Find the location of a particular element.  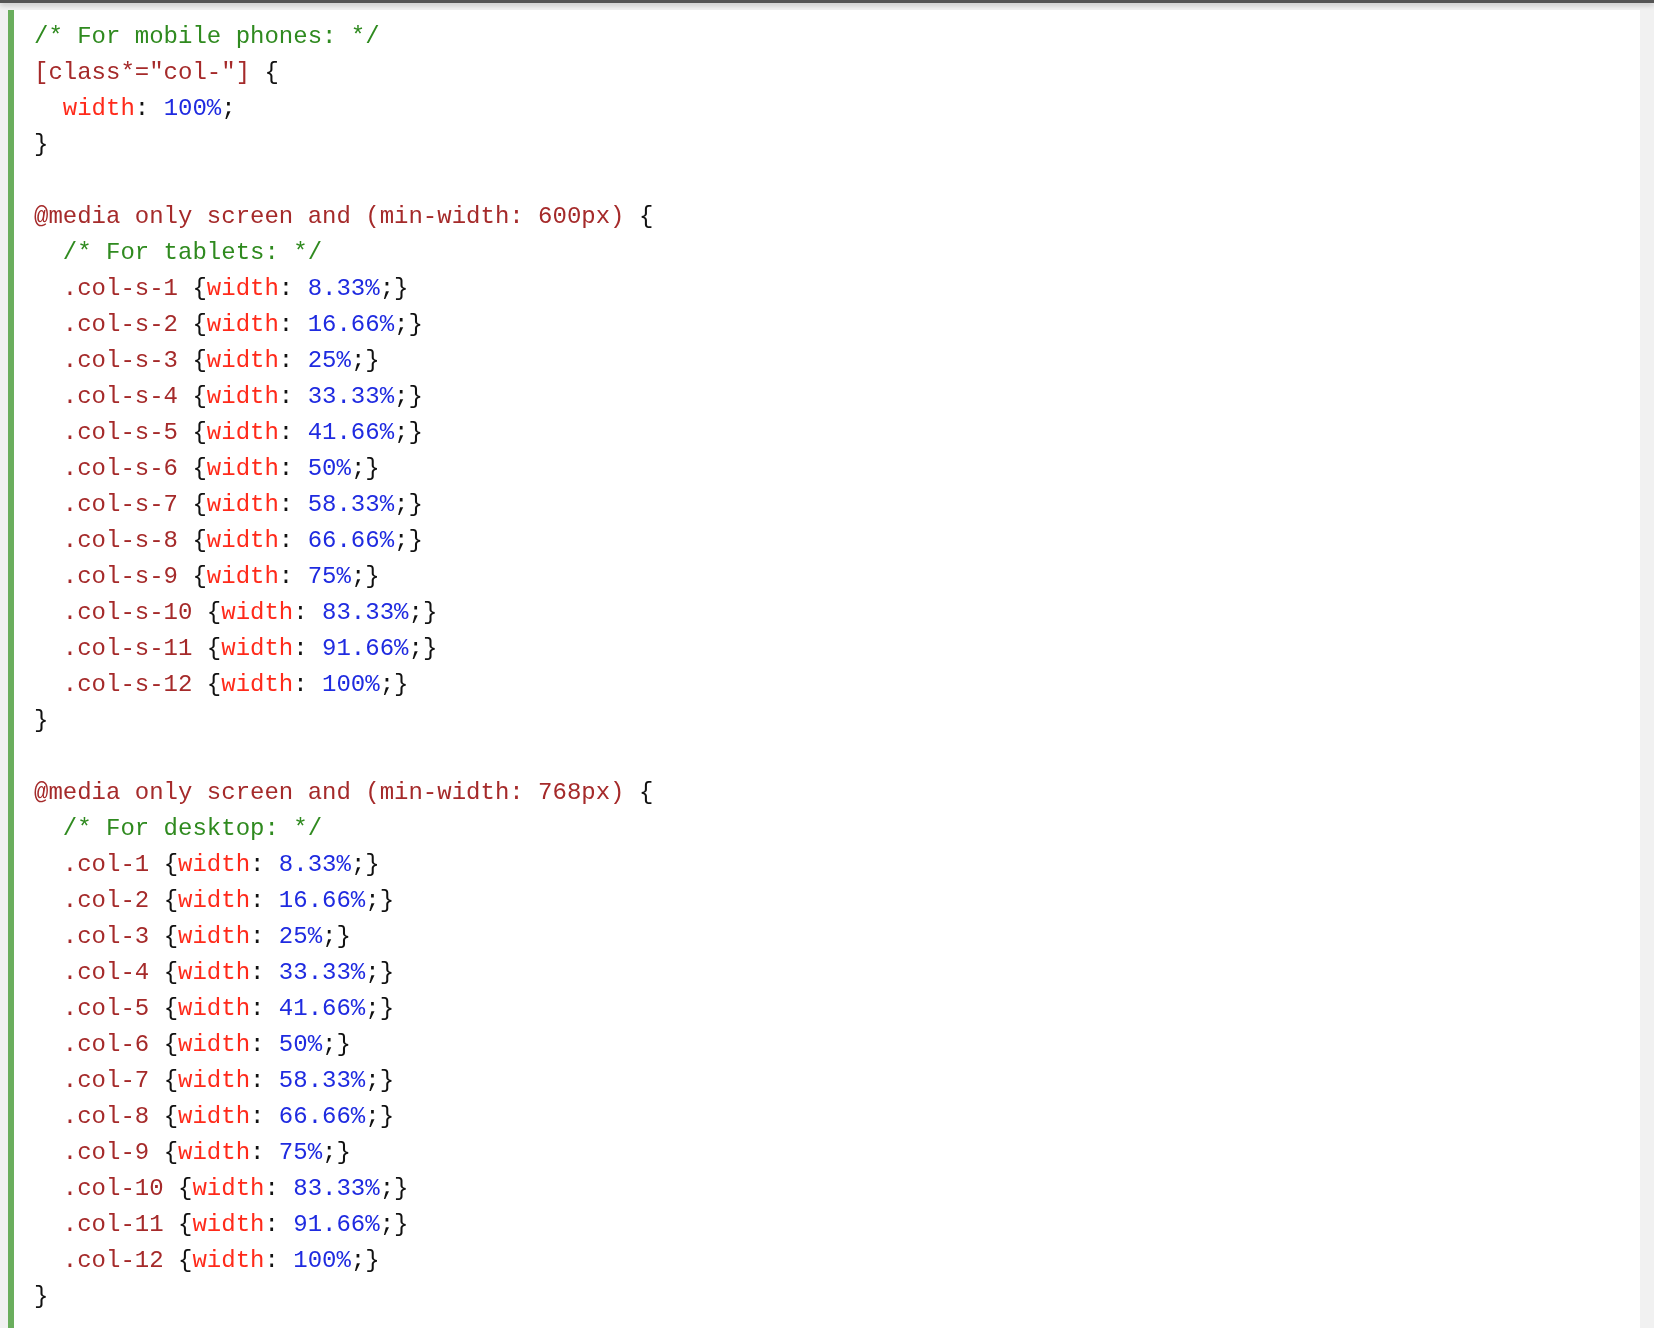

code-line: width: 100%; is located at coordinates (149, 109).